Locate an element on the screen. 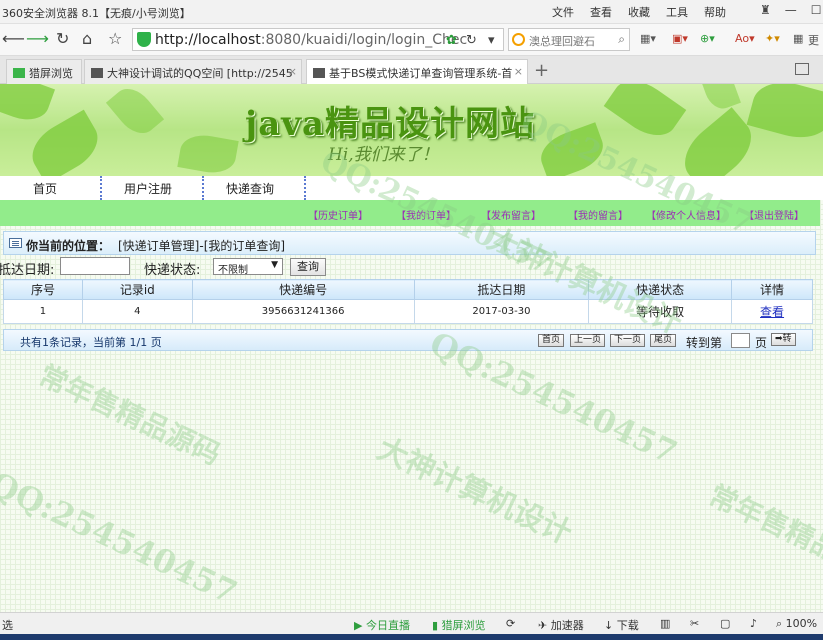 This screenshot has width=823, height=640. more-menu: 更 is located at coordinates (813, 40).